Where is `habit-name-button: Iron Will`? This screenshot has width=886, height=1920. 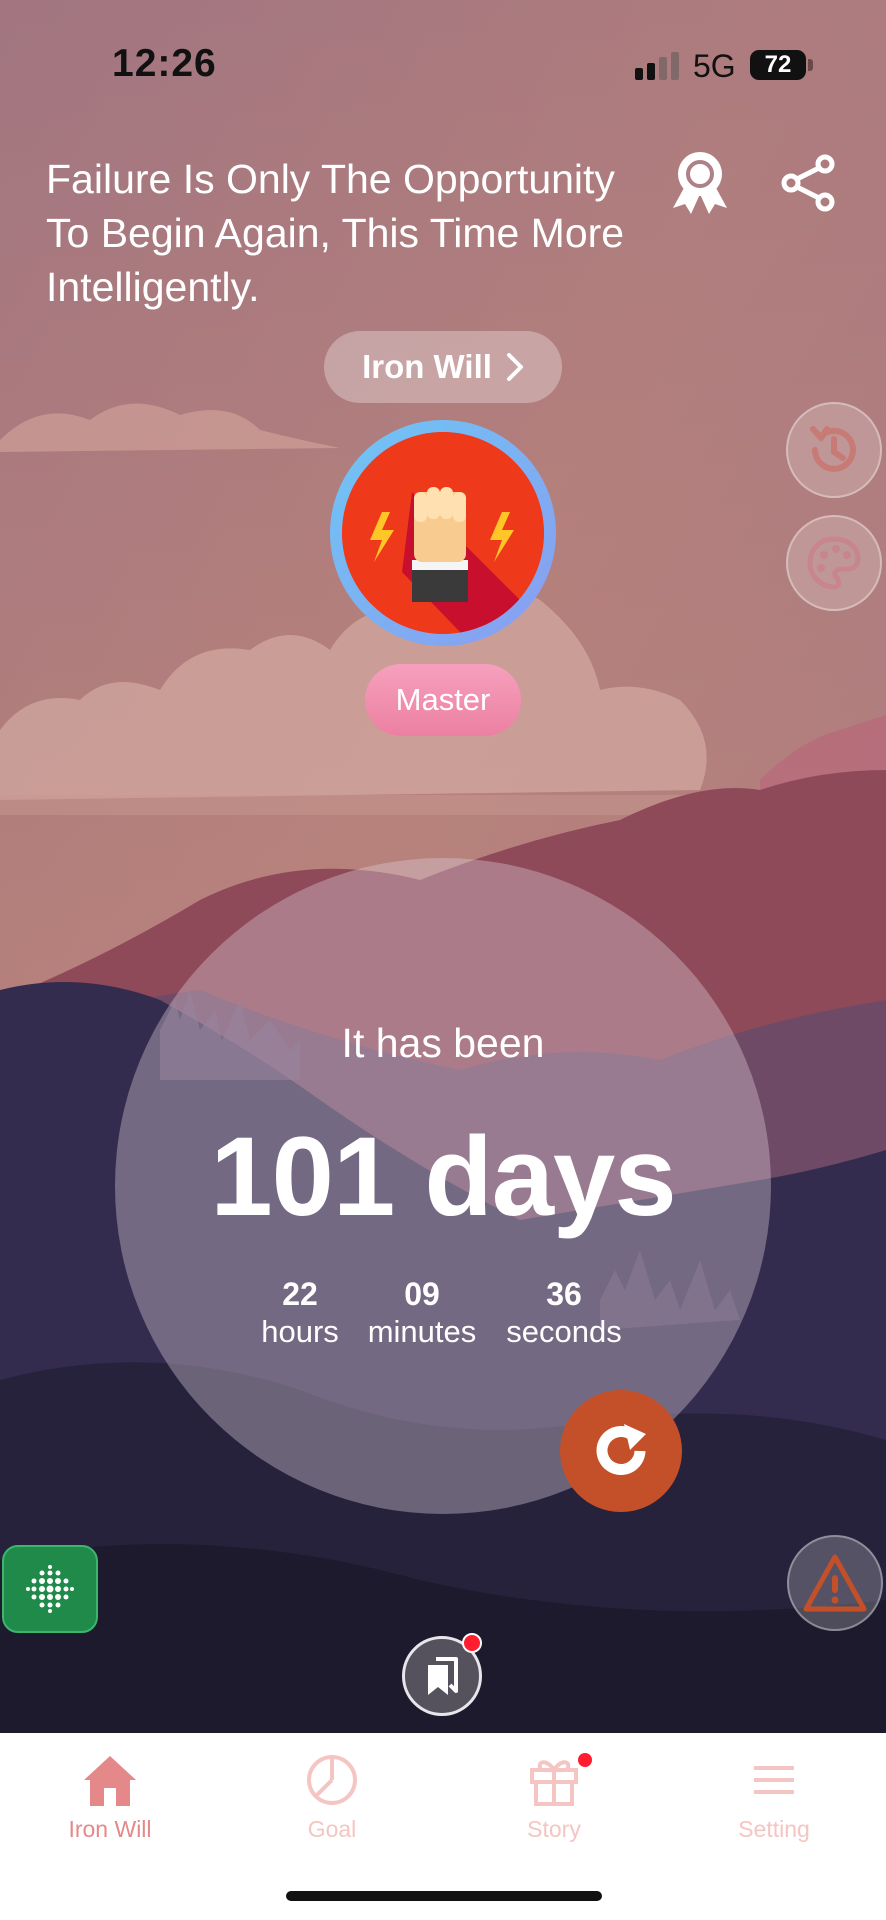
habit-name-button: Iron Will is located at coordinates (443, 367).